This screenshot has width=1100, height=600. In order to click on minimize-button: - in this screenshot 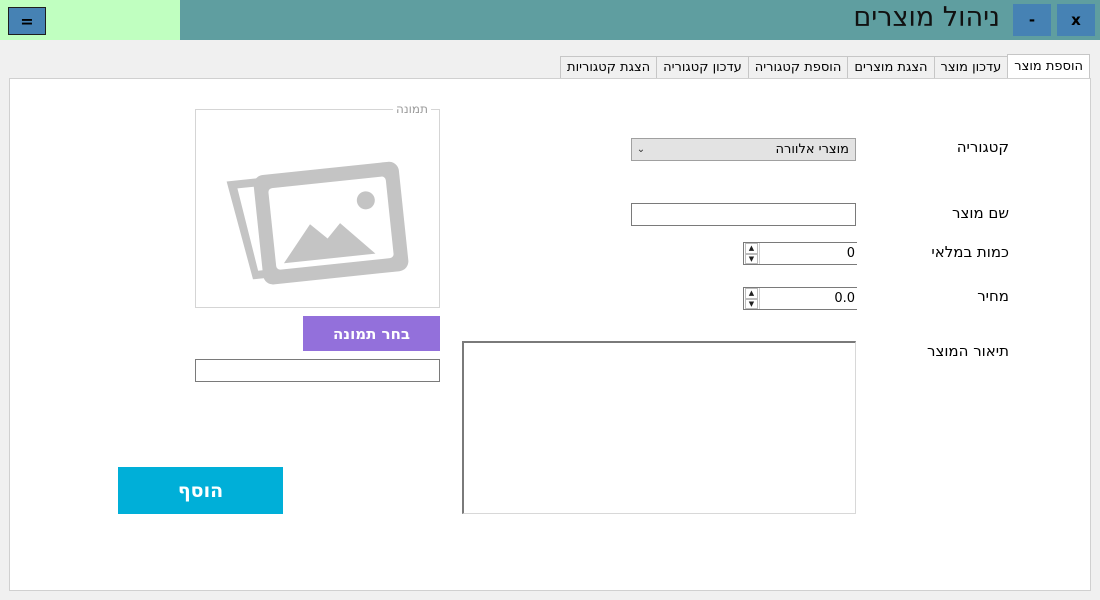, I will do `click(1032, 20)`.